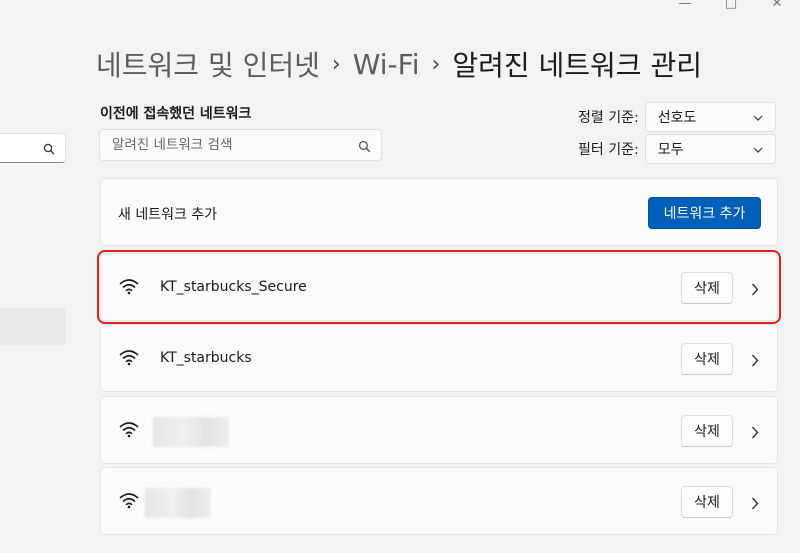 This screenshot has width=800, height=553. Describe the element at coordinates (439, 358) in the screenshot. I see `network-item: KT_starbucks 삭제` at that location.